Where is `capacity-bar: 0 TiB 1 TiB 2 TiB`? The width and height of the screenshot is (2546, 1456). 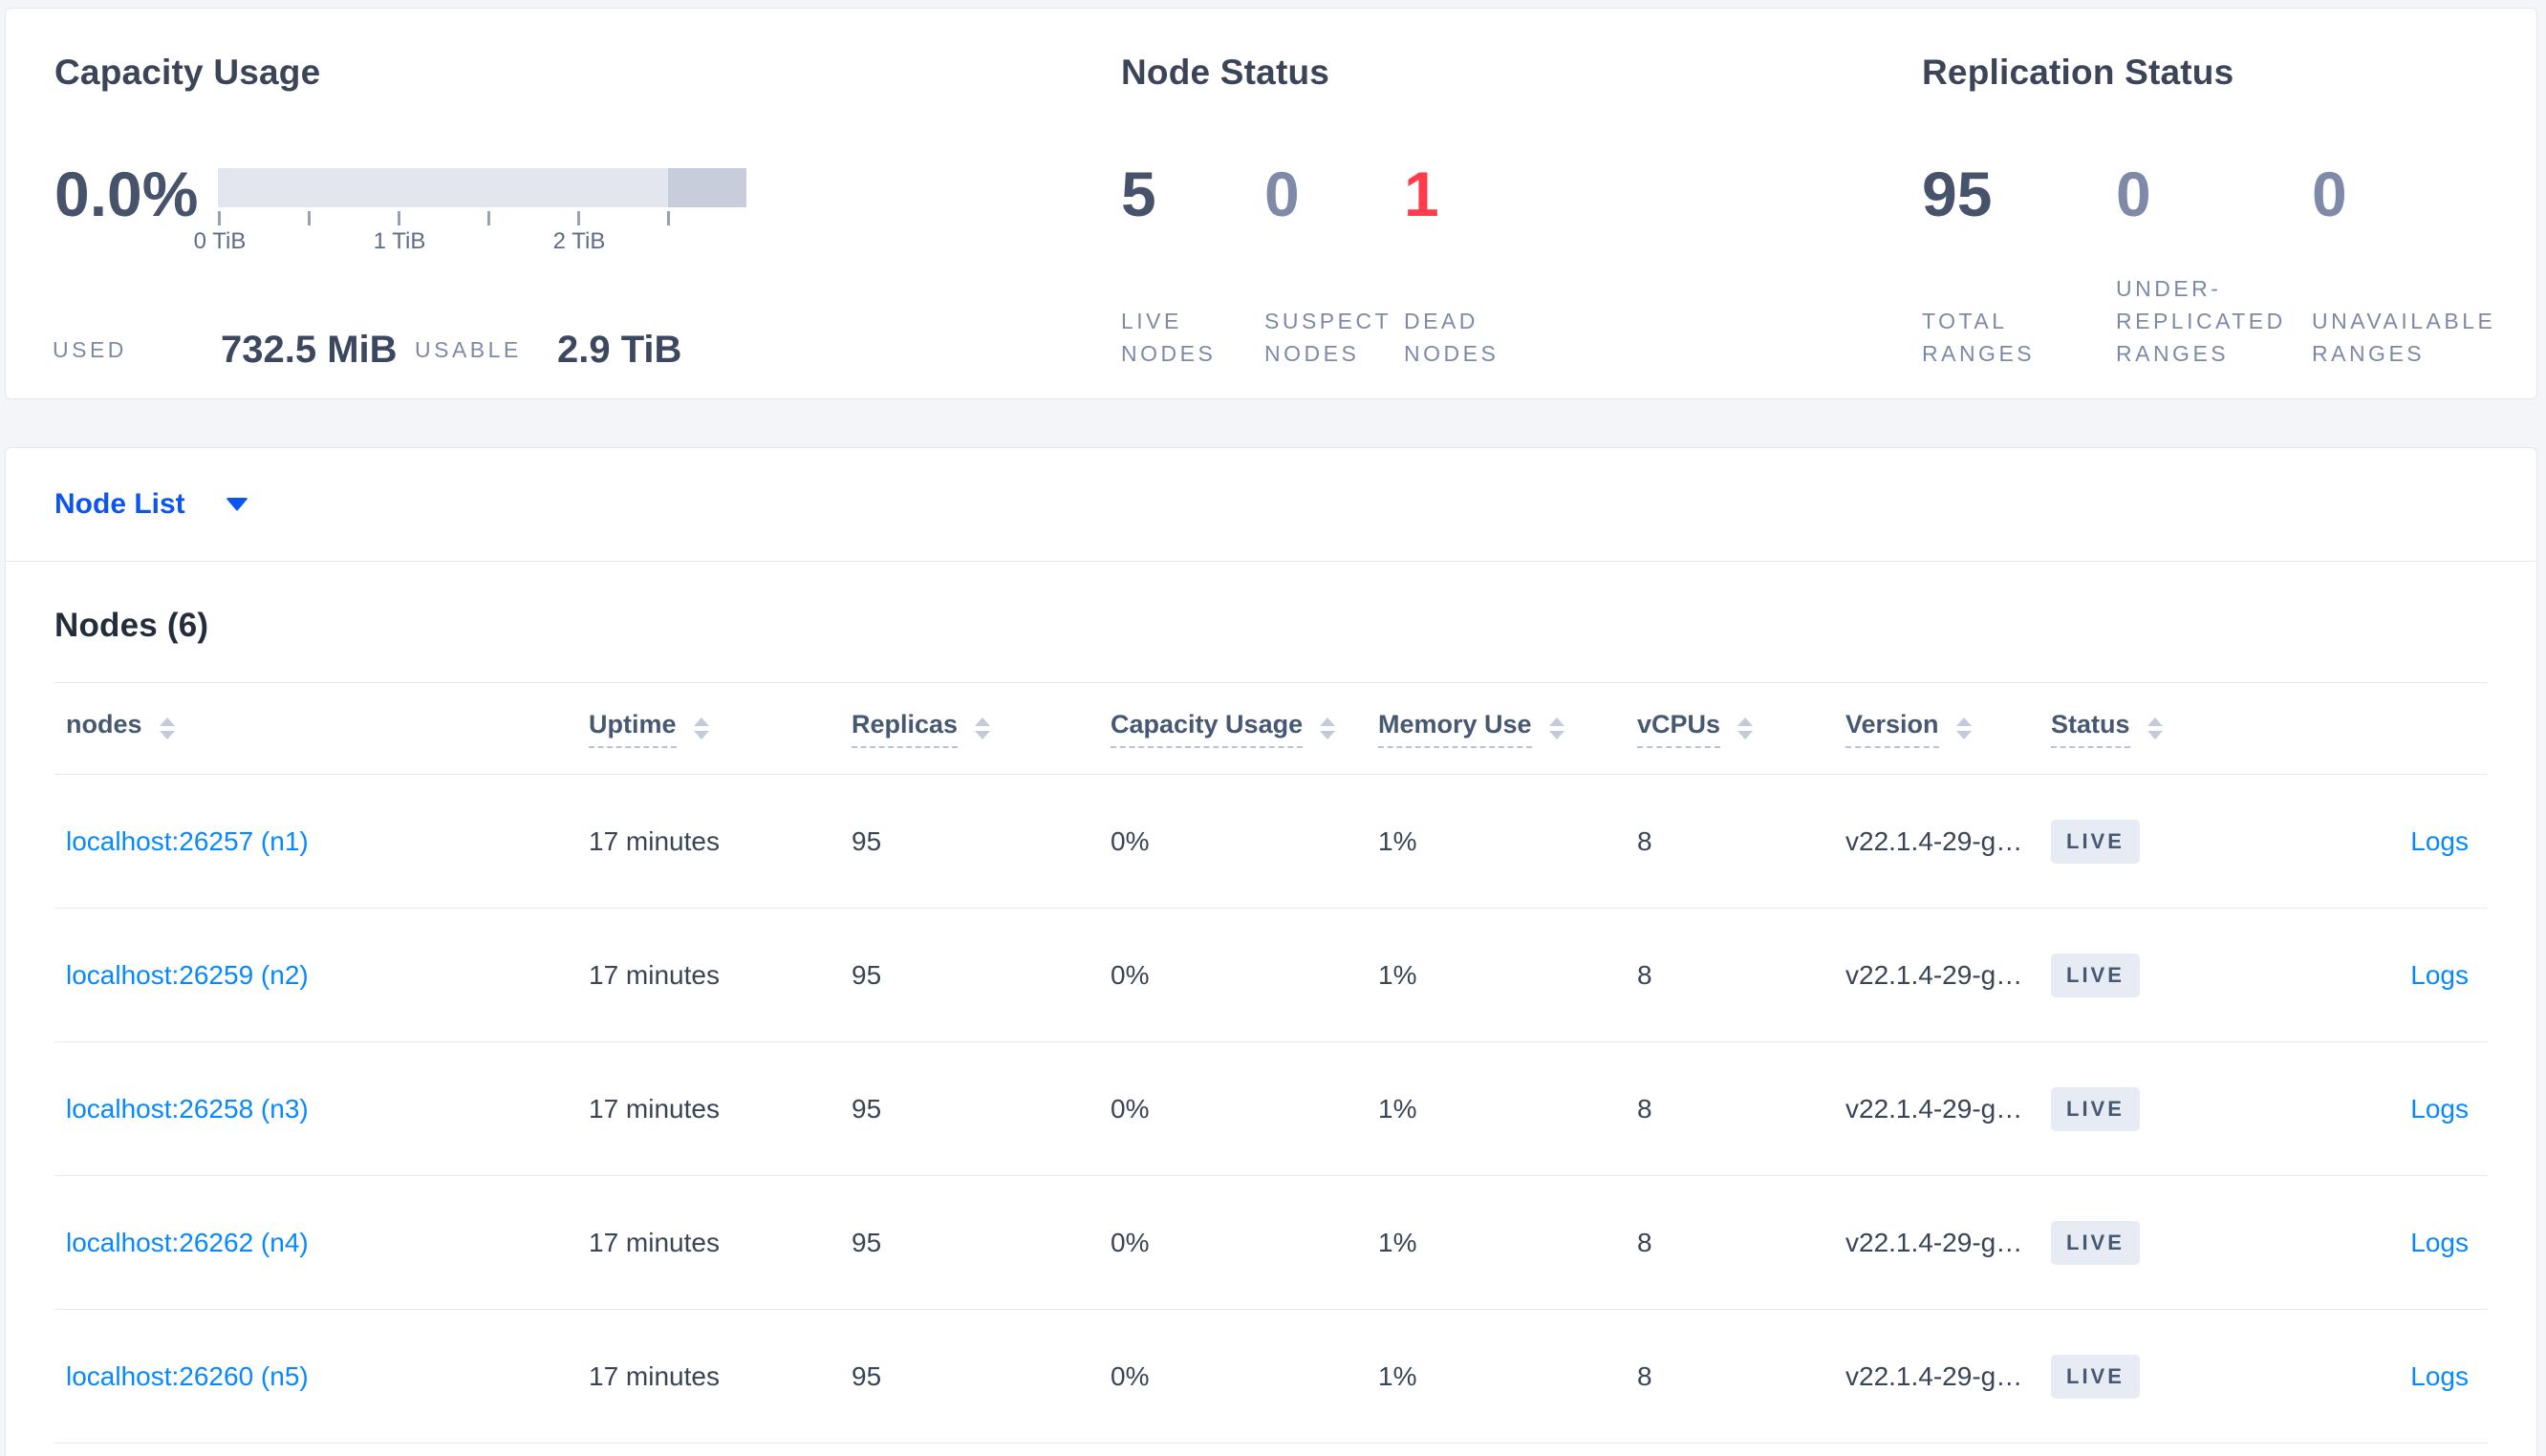 capacity-bar: 0 TiB 1 TiB 2 TiB is located at coordinates (470, 226).